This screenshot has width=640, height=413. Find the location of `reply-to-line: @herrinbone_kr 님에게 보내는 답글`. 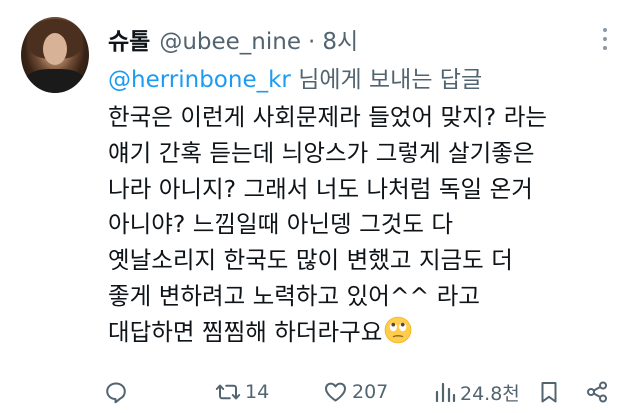

reply-to-line: @herrinbone_kr 님에게 보내는 답글 is located at coordinates (295, 77).